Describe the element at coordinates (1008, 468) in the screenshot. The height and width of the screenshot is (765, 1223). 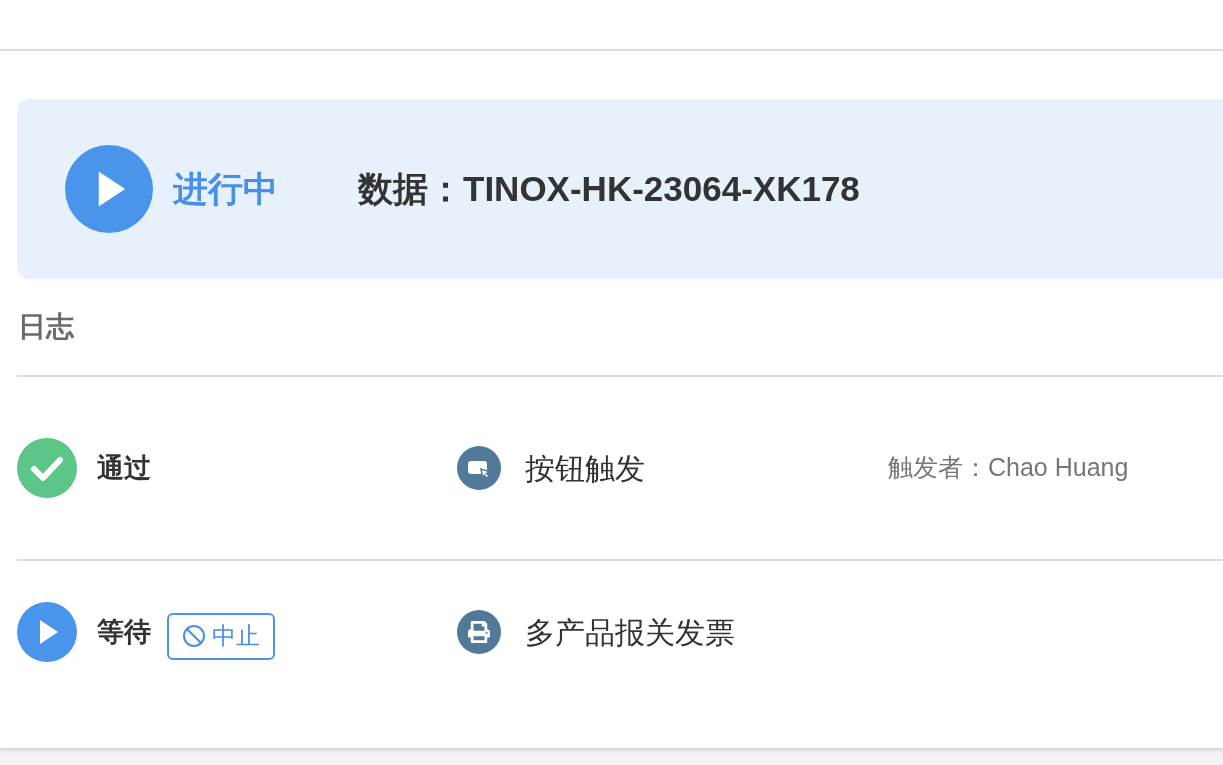
I see `triggered-by-text: 触发者：Chao Huang` at that location.